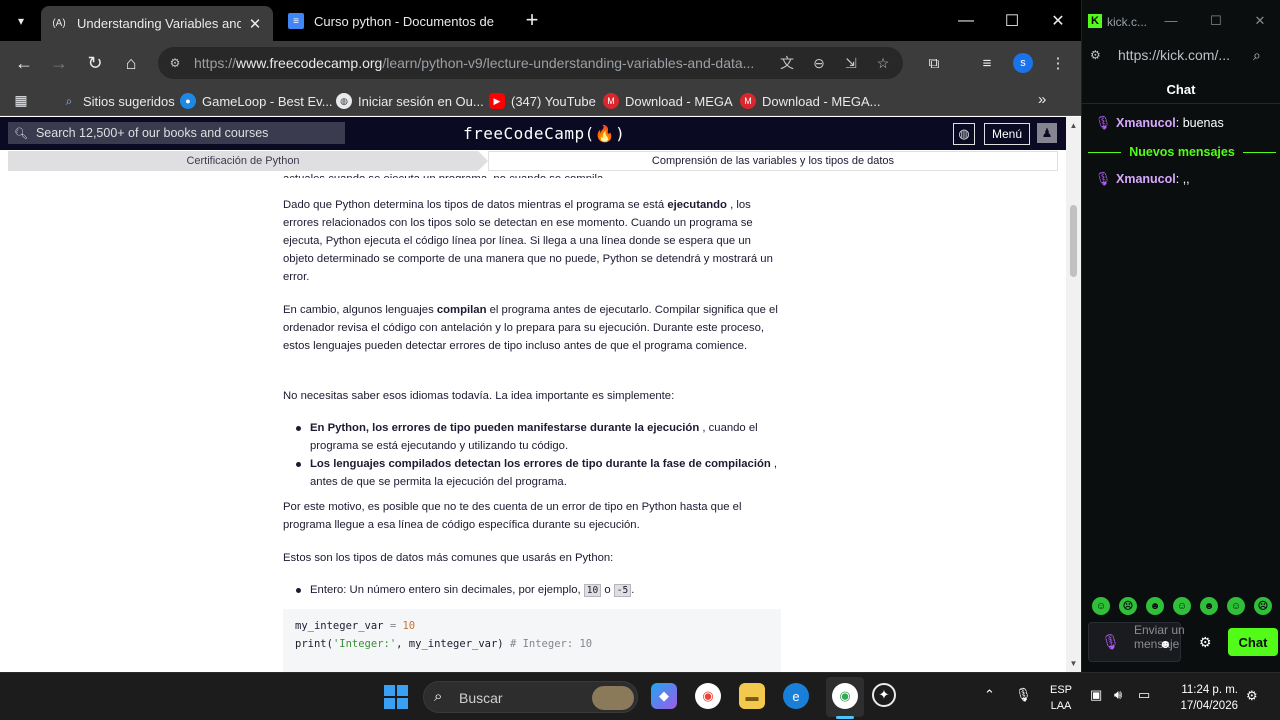  I want to click on extensions-icon: ⧉, so click(934, 63).